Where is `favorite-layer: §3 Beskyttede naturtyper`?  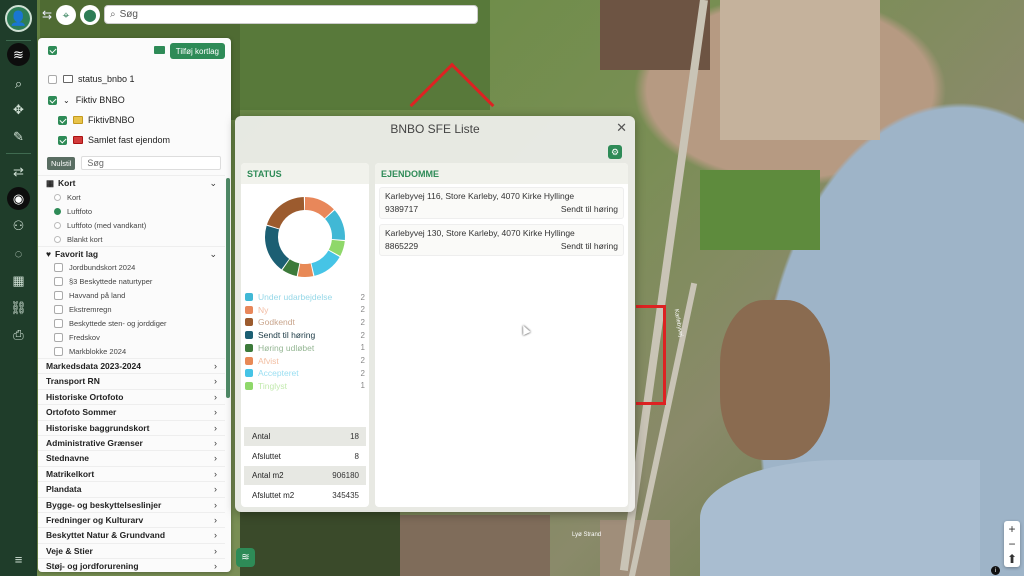 favorite-layer: §3 Beskyttede naturtyper is located at coordinates (103, 281).